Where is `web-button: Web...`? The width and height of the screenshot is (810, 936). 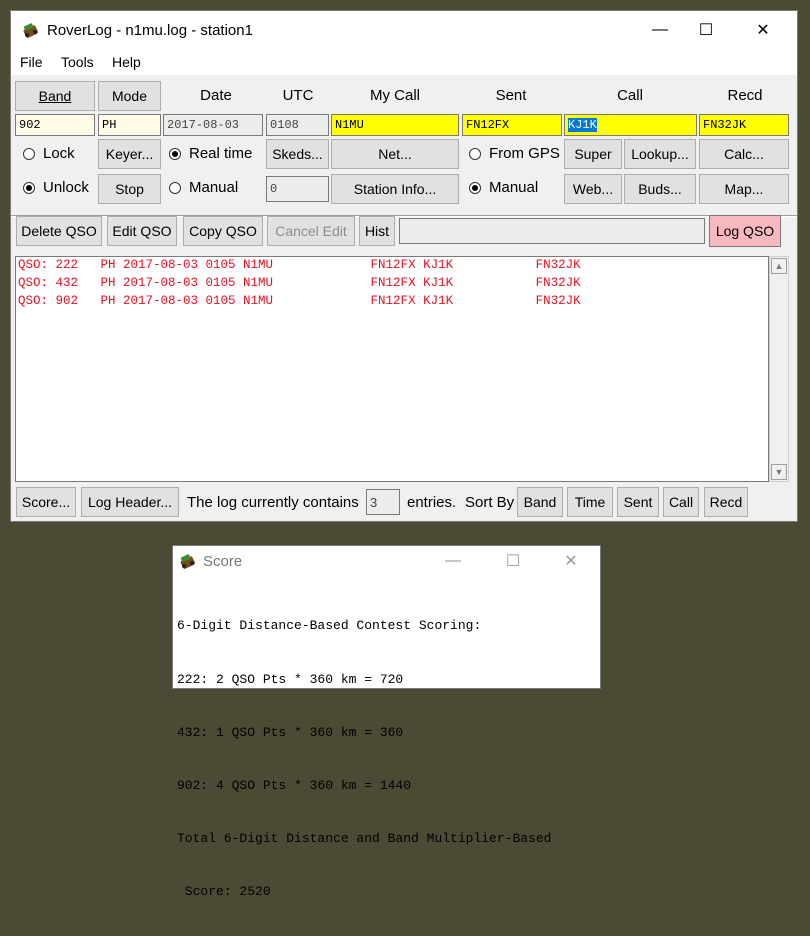
web-button: Web... is located at coordinates (593, 189).